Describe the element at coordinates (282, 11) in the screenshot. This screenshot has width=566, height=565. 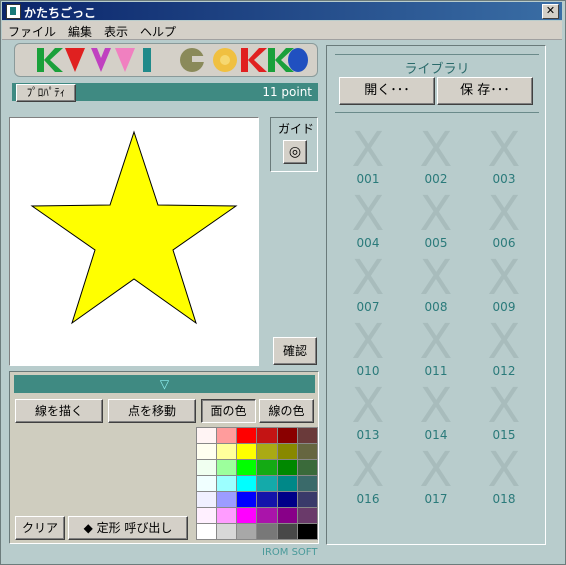
I see `title-bar: かたちごっこ ✕` at that location.